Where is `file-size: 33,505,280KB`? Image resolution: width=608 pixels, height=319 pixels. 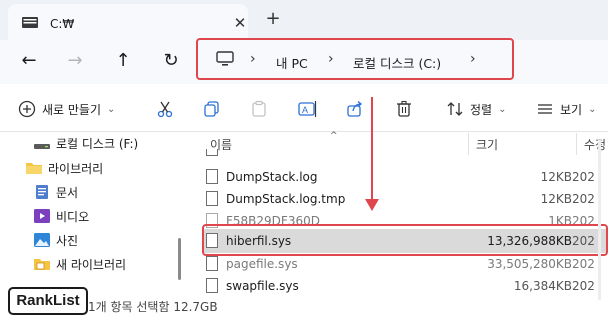 file-size: 33,505,280KB is located at coordinates (529, 264).